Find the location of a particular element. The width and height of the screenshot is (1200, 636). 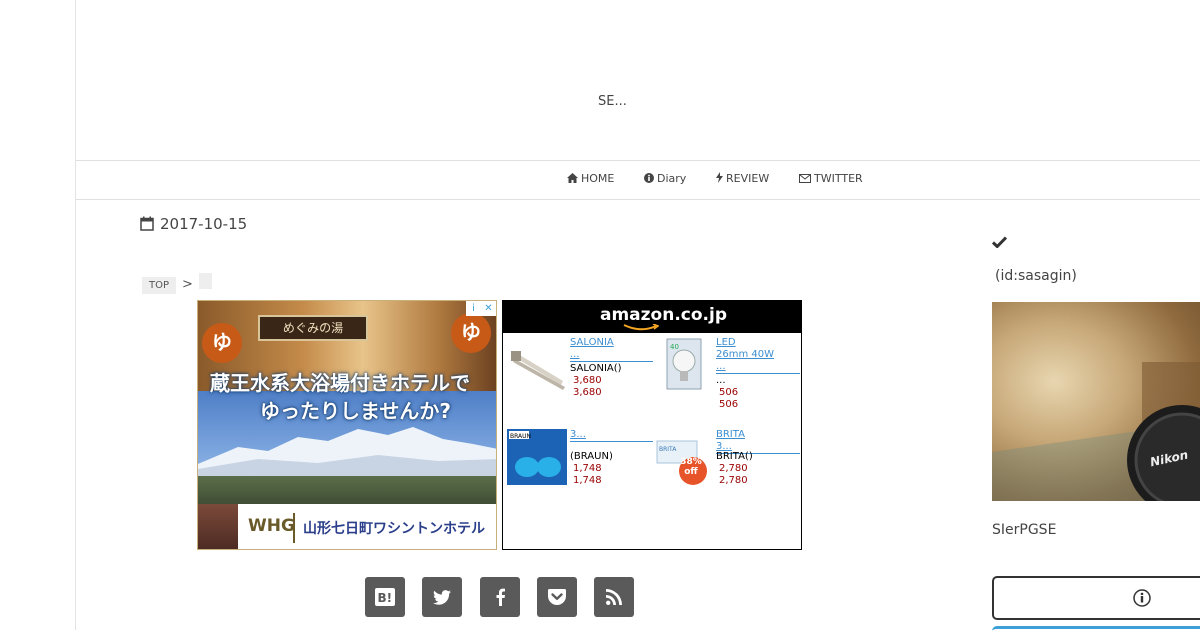

nav-label-diary: Diary is located at coordinates (672, 178).